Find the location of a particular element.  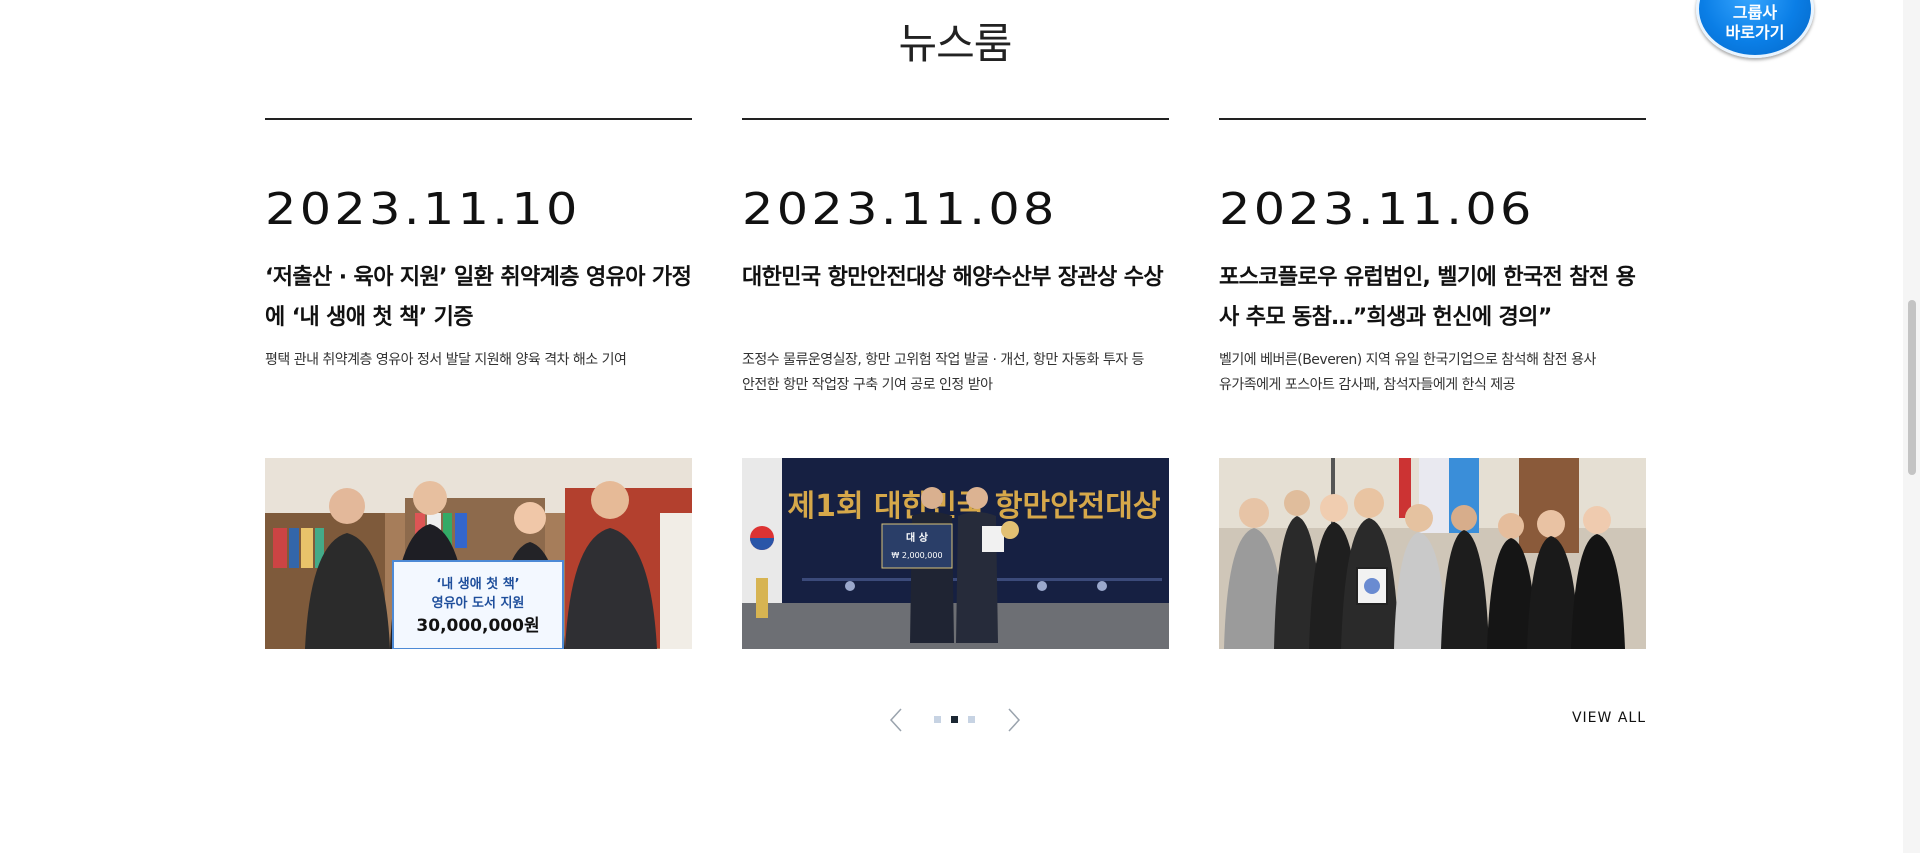

news-date: 2023.11.08 is located at coordinates (900, 209).